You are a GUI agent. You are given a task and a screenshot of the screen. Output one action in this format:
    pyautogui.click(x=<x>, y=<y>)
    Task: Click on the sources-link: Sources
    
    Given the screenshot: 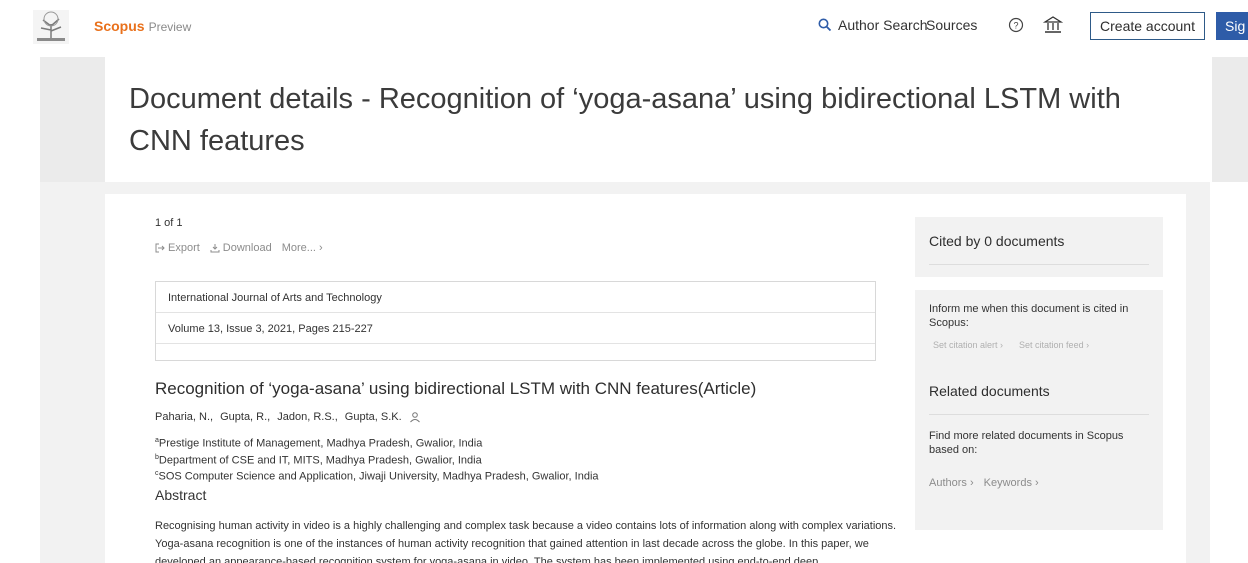 What is the action you would take?
    pyautogui.click(x=951, y=25)
    